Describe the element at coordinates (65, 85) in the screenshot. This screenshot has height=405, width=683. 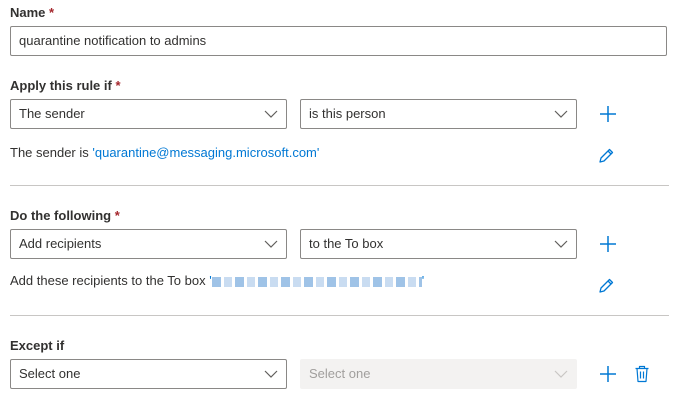
I see `condition-label: Apply this rule if *` at that location.